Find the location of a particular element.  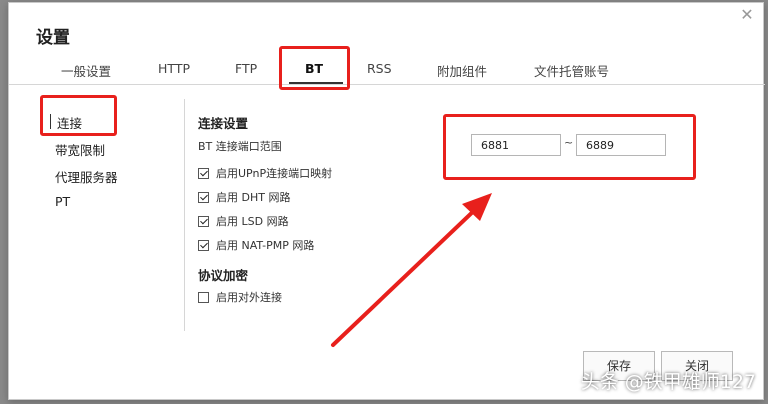

watermark-text: 头条 @铁甲雄师127 is located at coordinates (668, 382).